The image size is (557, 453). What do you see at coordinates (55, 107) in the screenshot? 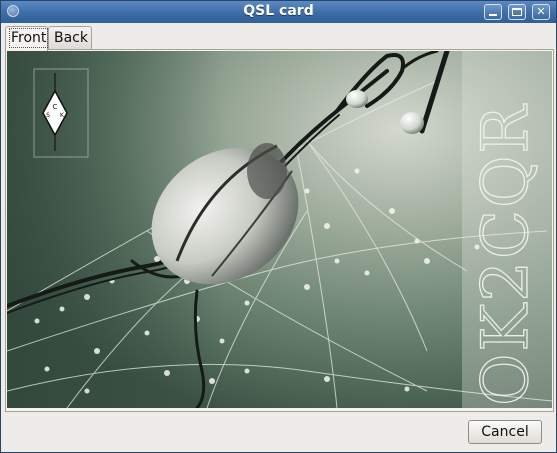
I see `svg-text: C` at bounding box center [55, 107].